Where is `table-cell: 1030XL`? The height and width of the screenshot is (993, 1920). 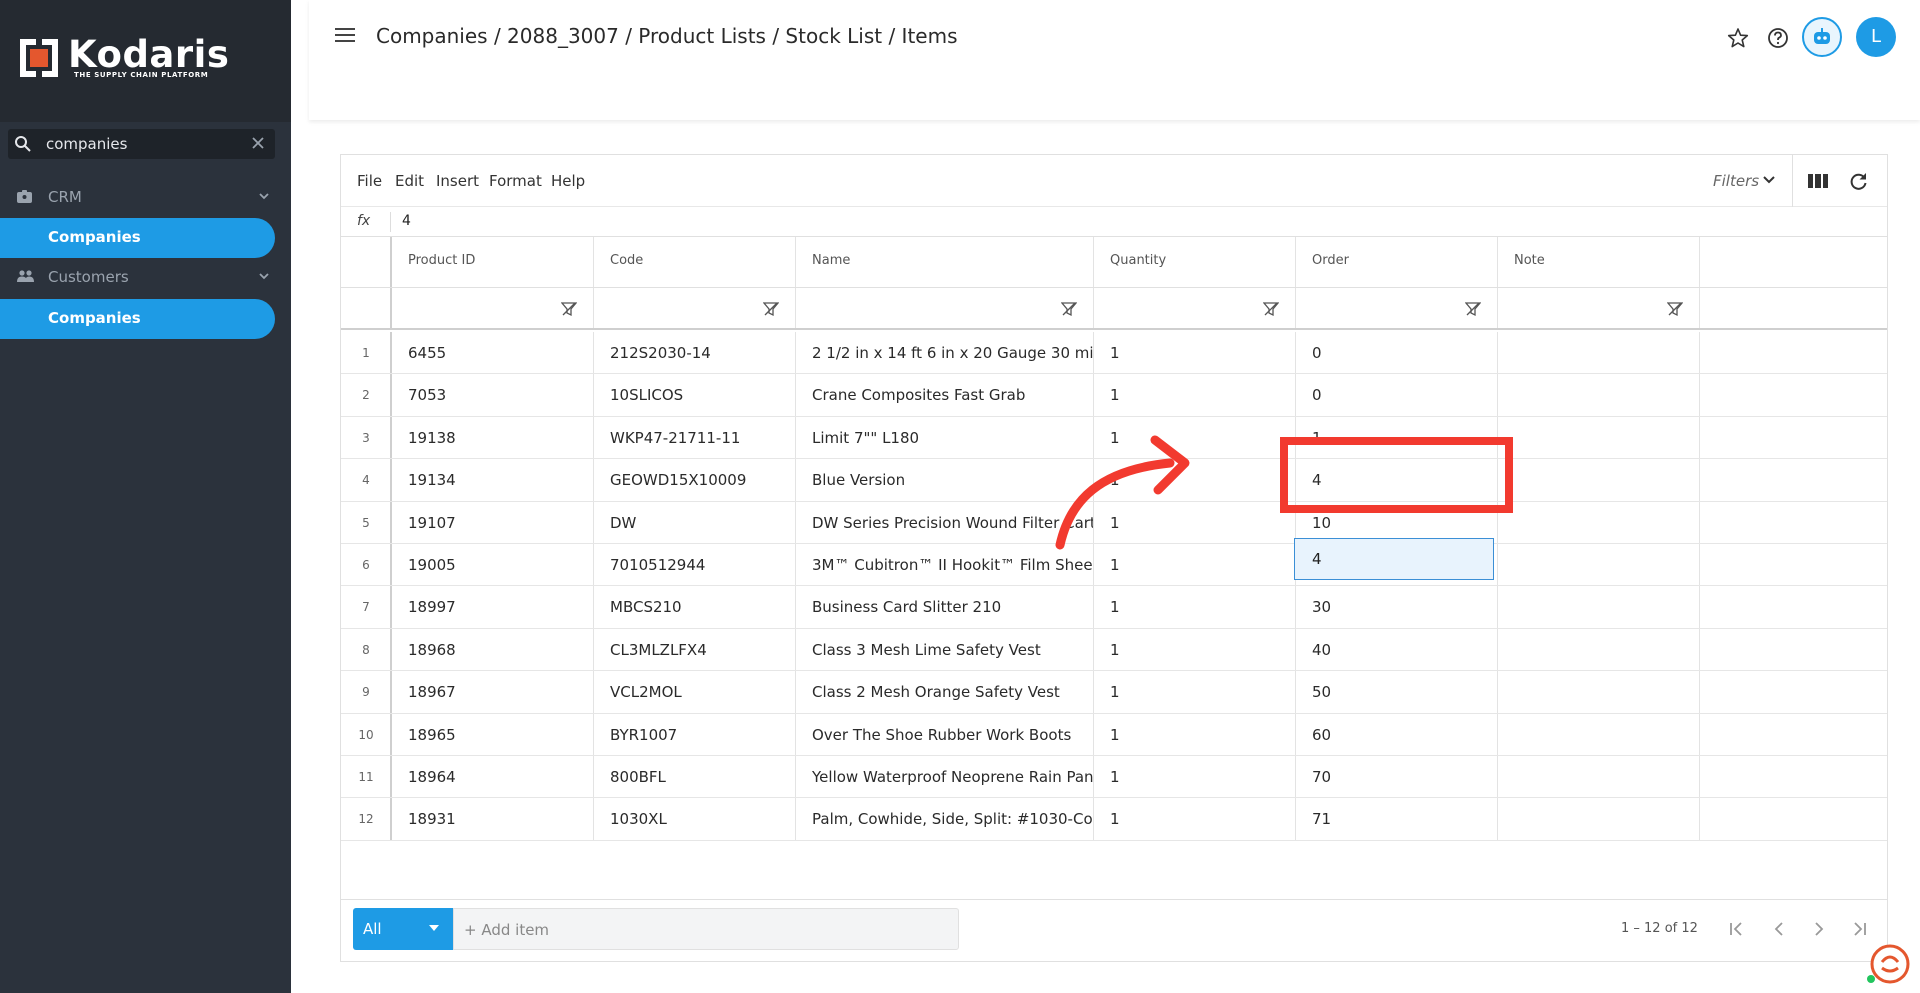
table-cell: 1030XL is located at coordinates (695, 819).